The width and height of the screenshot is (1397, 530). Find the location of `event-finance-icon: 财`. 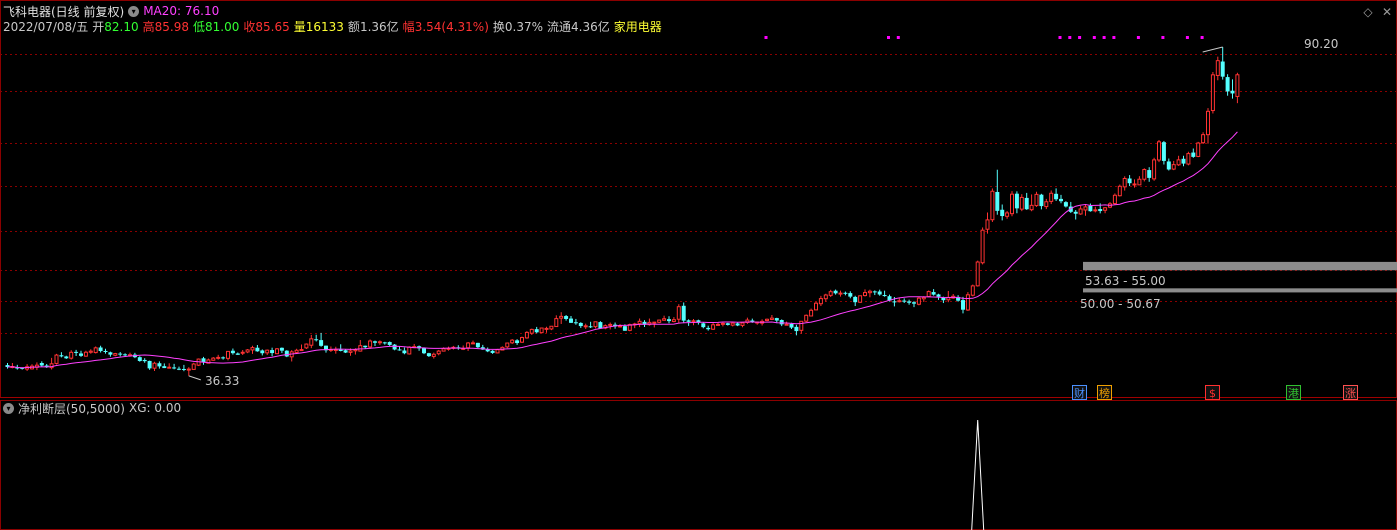

event-finance-icon: 财 is located at coordinates (1079, 392).